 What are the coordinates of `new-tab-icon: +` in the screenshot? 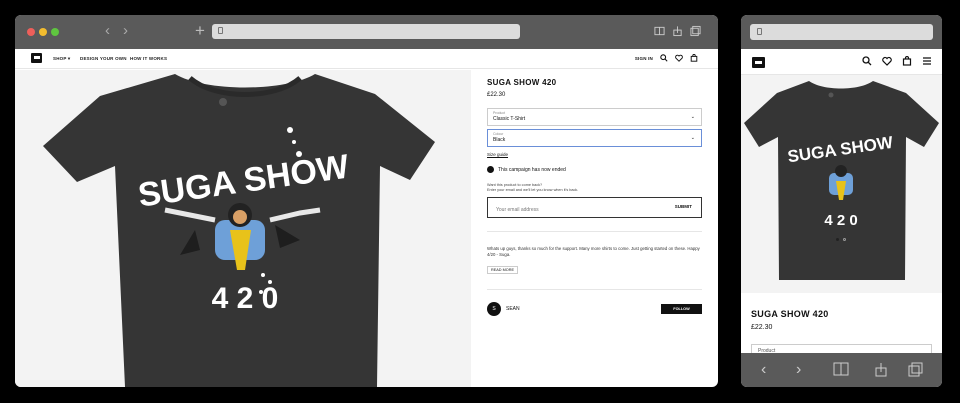 It's located at (200, 31).